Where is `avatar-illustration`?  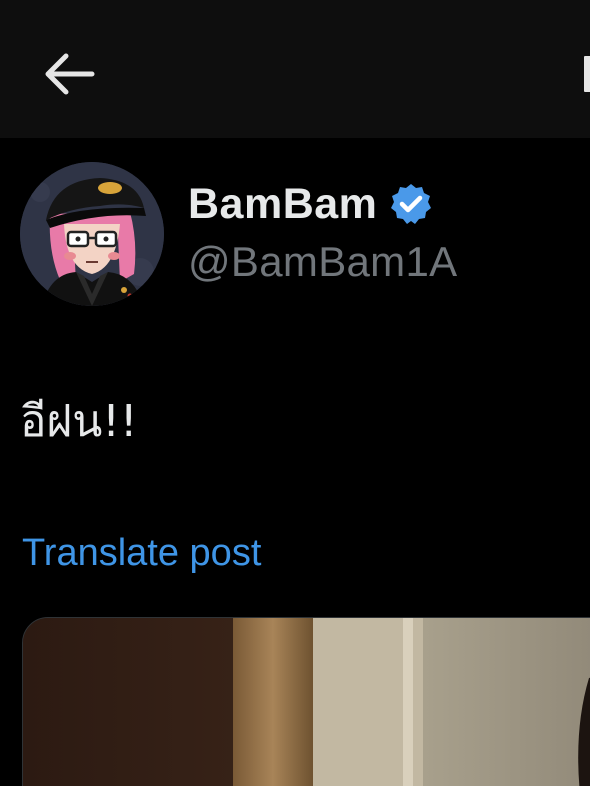
avatar-illustration is located at coordinates (92, 234).